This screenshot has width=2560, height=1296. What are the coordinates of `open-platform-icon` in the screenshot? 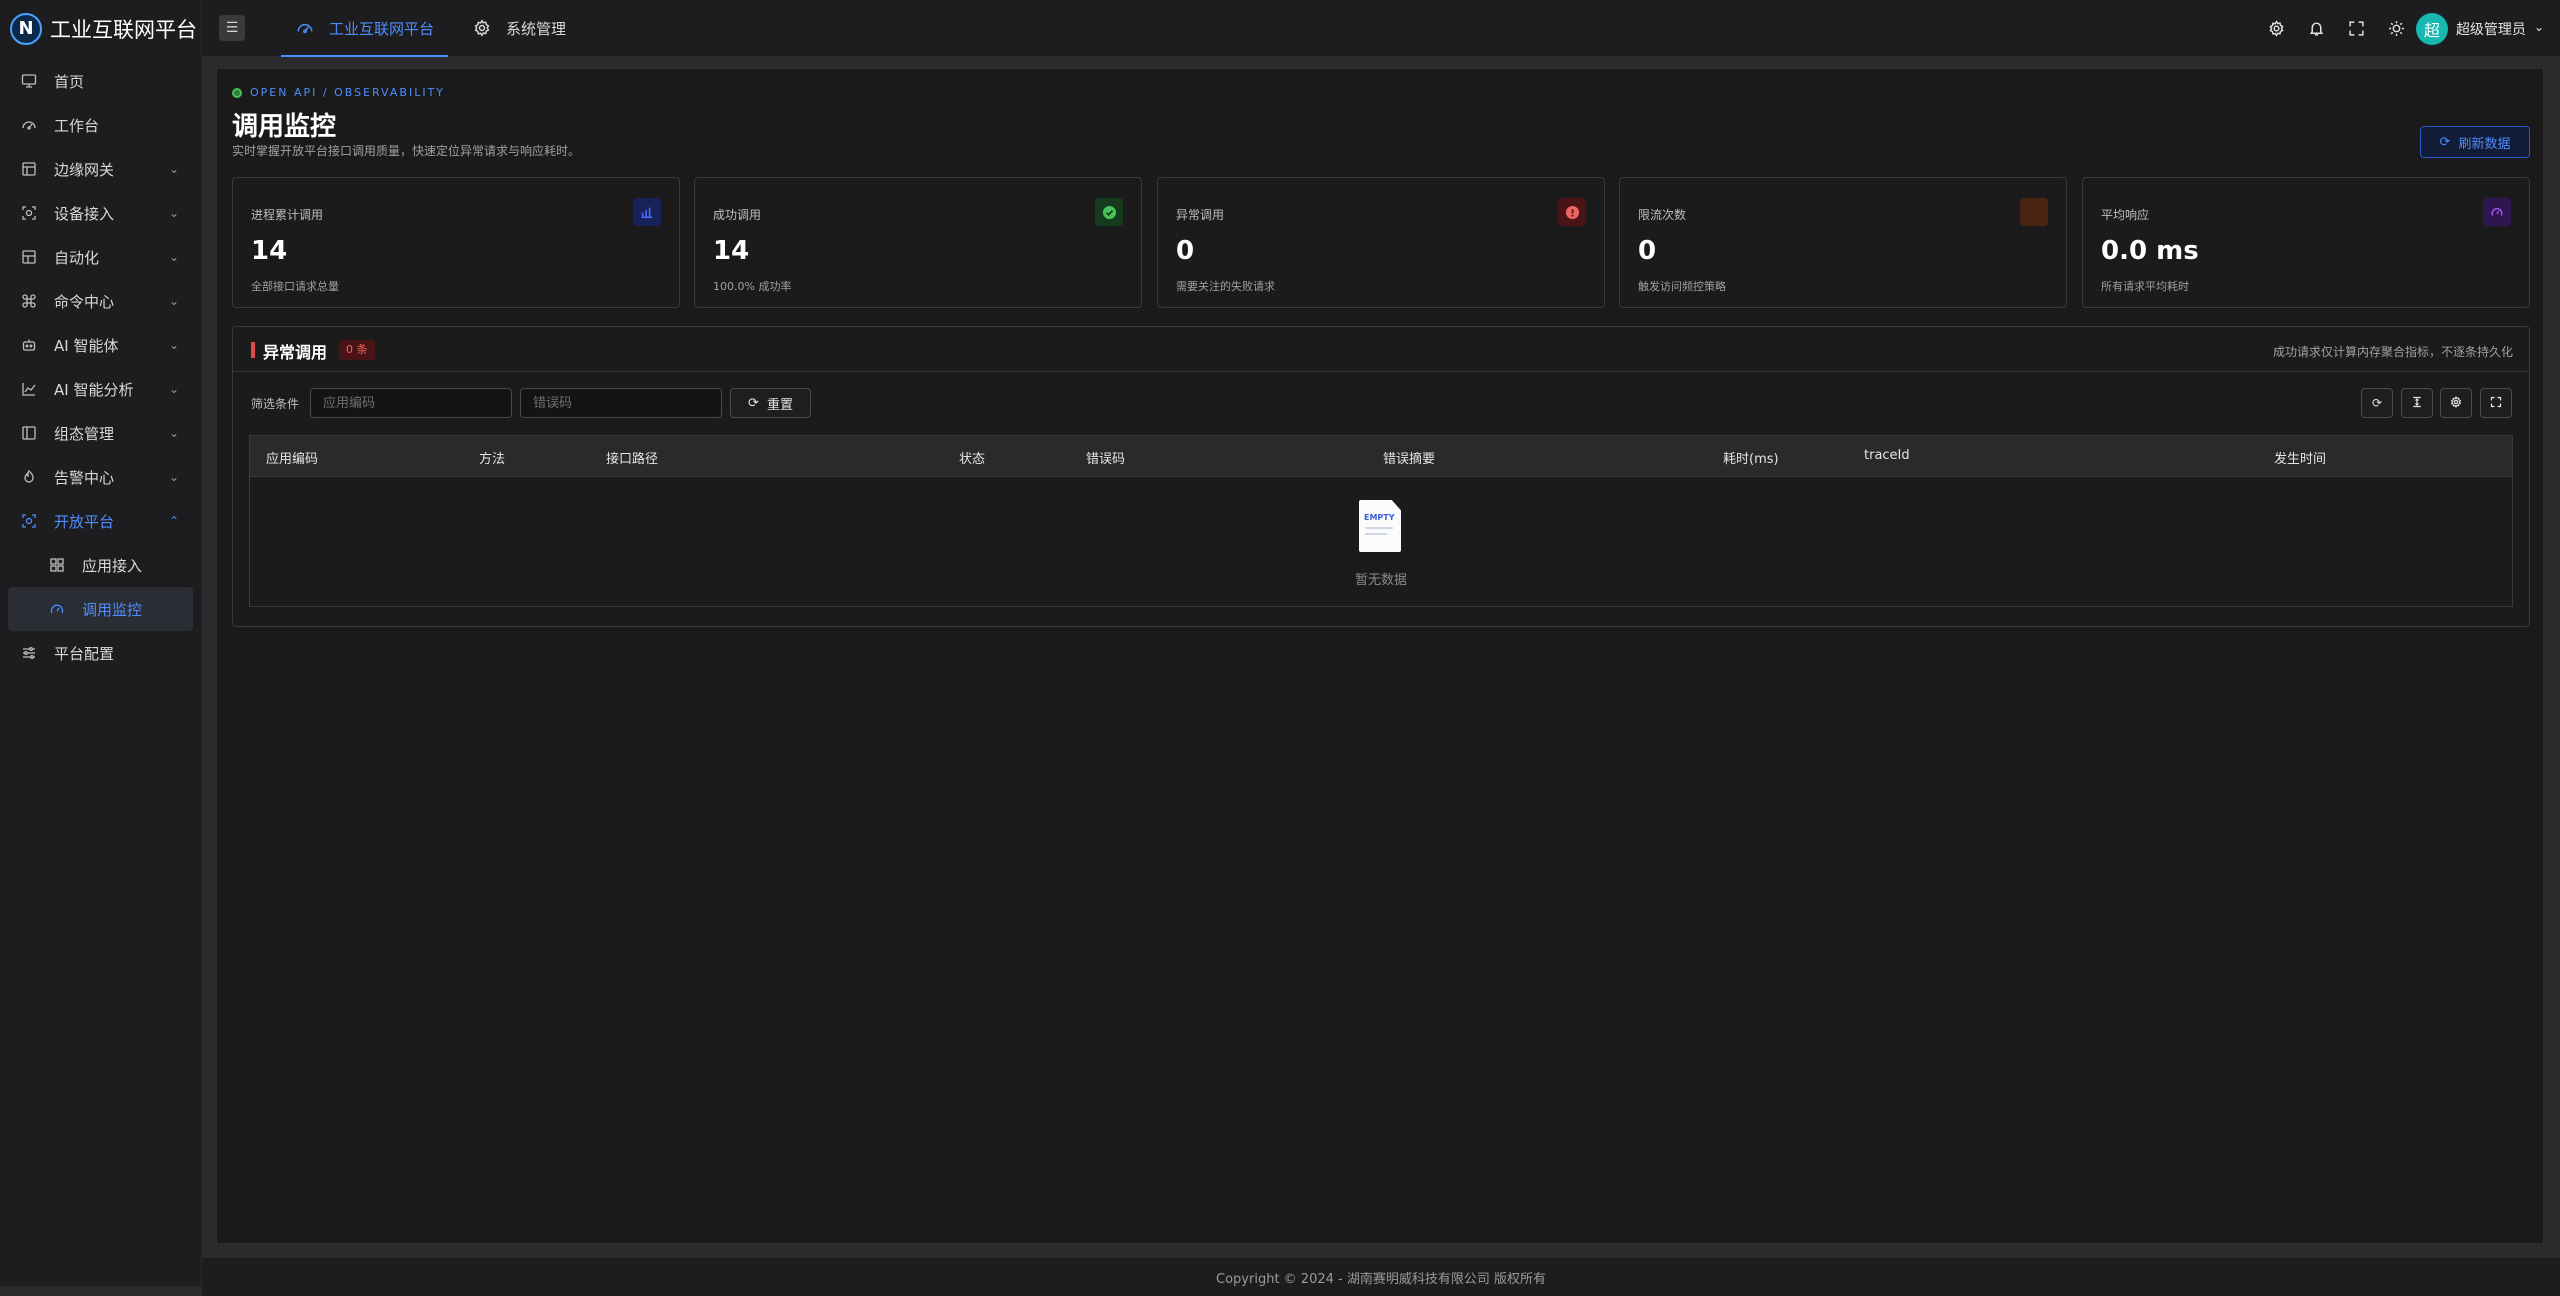 It's located at (29, 521).